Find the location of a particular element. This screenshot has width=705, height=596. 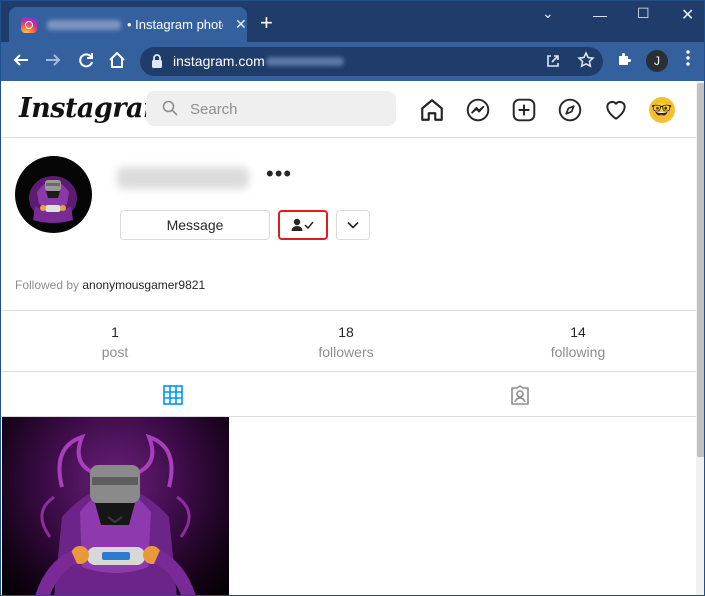

following-count: 14 following is located at coordinates (578, 342).